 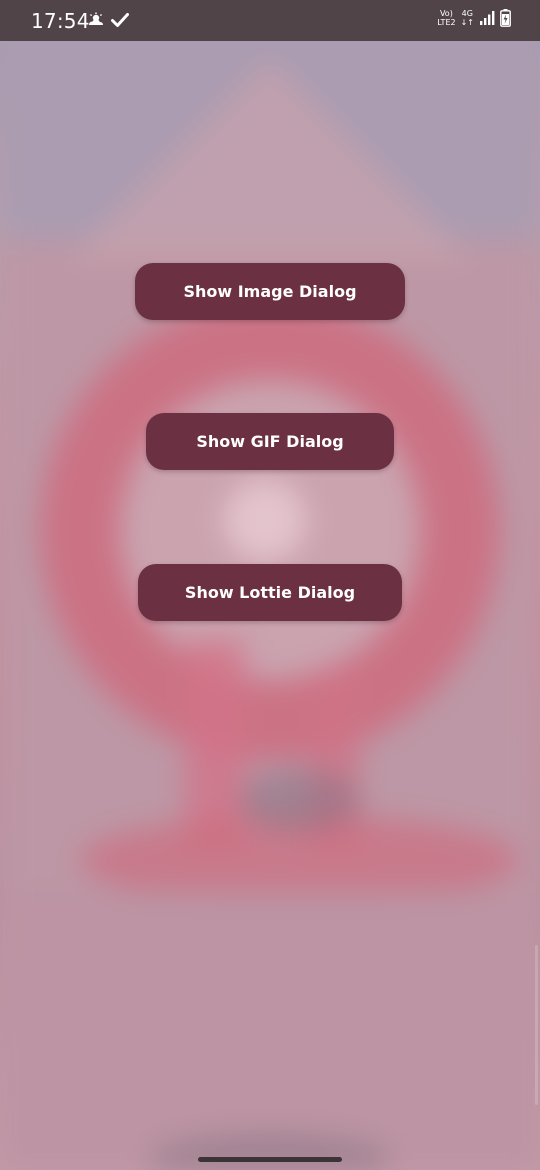 What do you see at coordinates (96, 20) in the screenshot?
I see `weather-cloud-sun-icon` at bounding box center [96, 20].